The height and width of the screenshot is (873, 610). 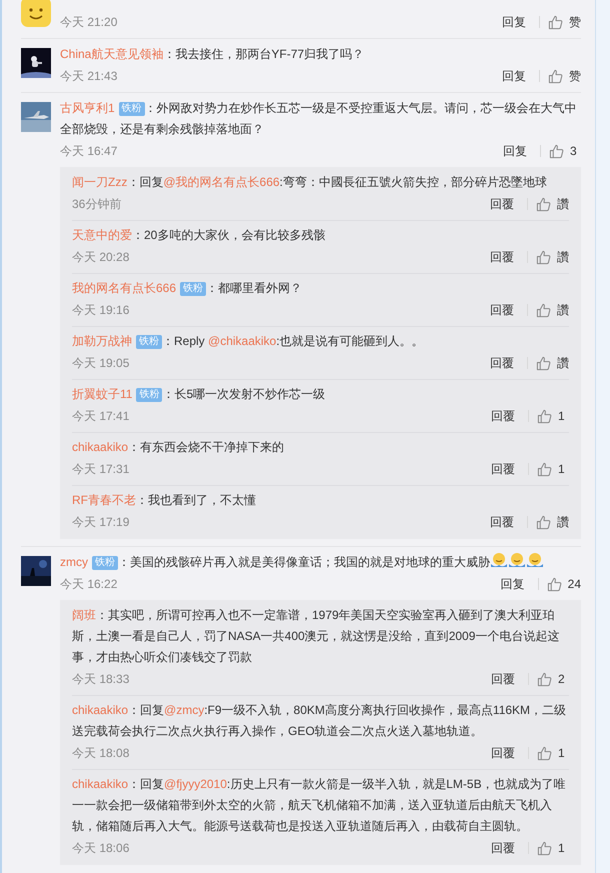 What do you see at coordinates (199, 235) in the screenshot?
I see `comment-text: 天意中的爱：20多吨的大家伙，会有比较多残骸` at bounding box center [199, 235].